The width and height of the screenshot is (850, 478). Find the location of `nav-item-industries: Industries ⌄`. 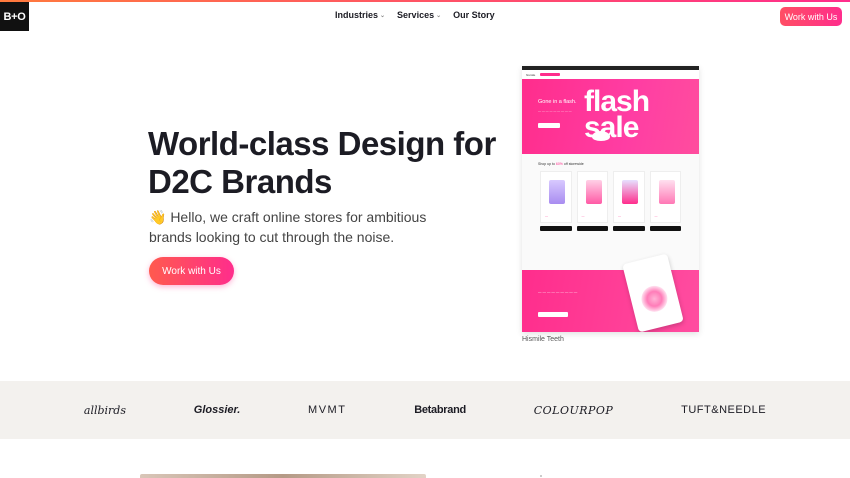

nav-item-industries: Industries ⌄ is located at coordinates (360, 15).